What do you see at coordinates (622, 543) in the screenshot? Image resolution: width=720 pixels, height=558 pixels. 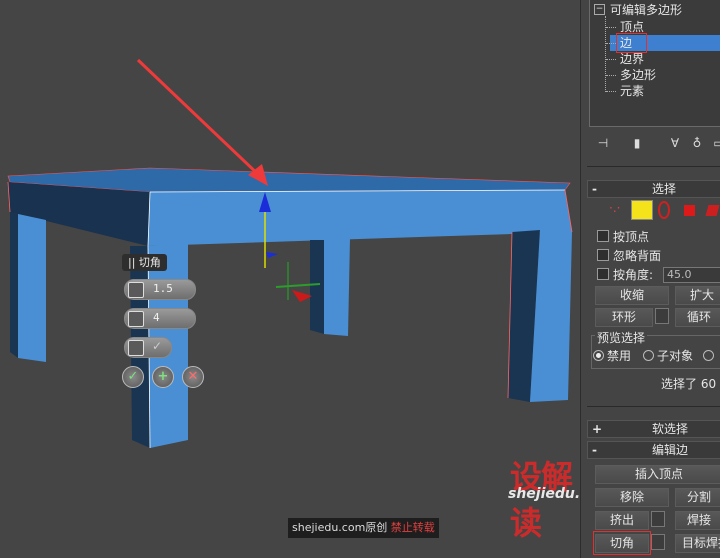 I see `chamfer-highlight-box` at bounding box center [622, 543].